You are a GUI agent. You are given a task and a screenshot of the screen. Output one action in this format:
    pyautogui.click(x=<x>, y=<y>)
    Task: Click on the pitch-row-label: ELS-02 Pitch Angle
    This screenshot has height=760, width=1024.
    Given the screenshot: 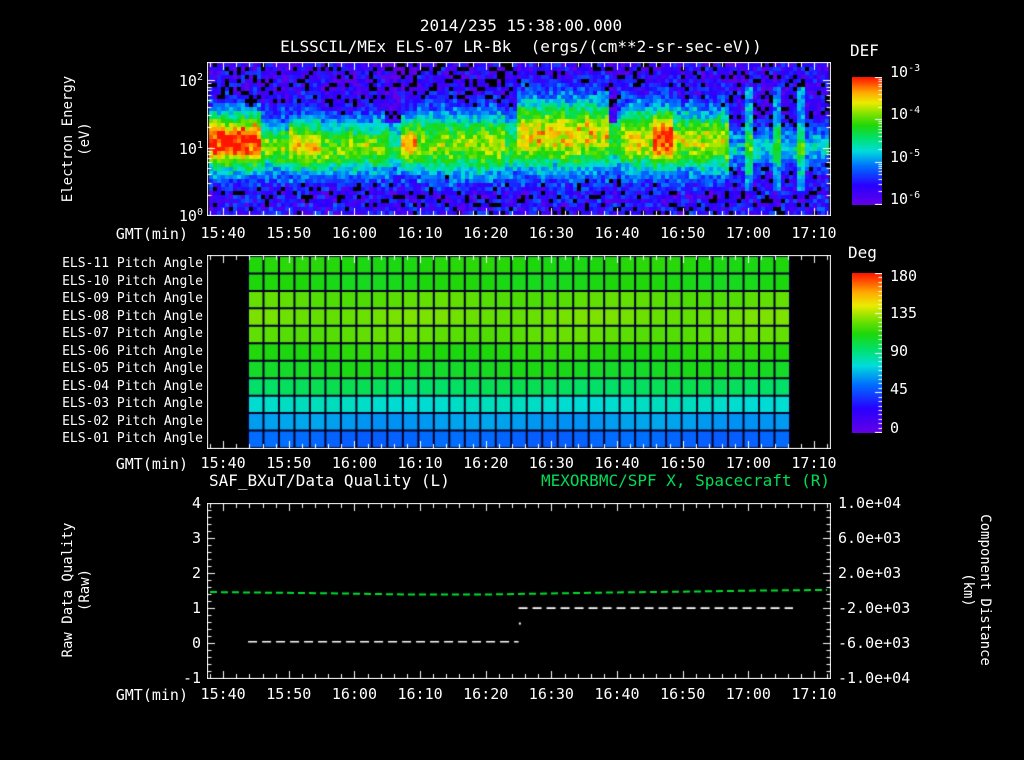 What is the action you would take?
    pyautogui.click(x=132, y=421)
    